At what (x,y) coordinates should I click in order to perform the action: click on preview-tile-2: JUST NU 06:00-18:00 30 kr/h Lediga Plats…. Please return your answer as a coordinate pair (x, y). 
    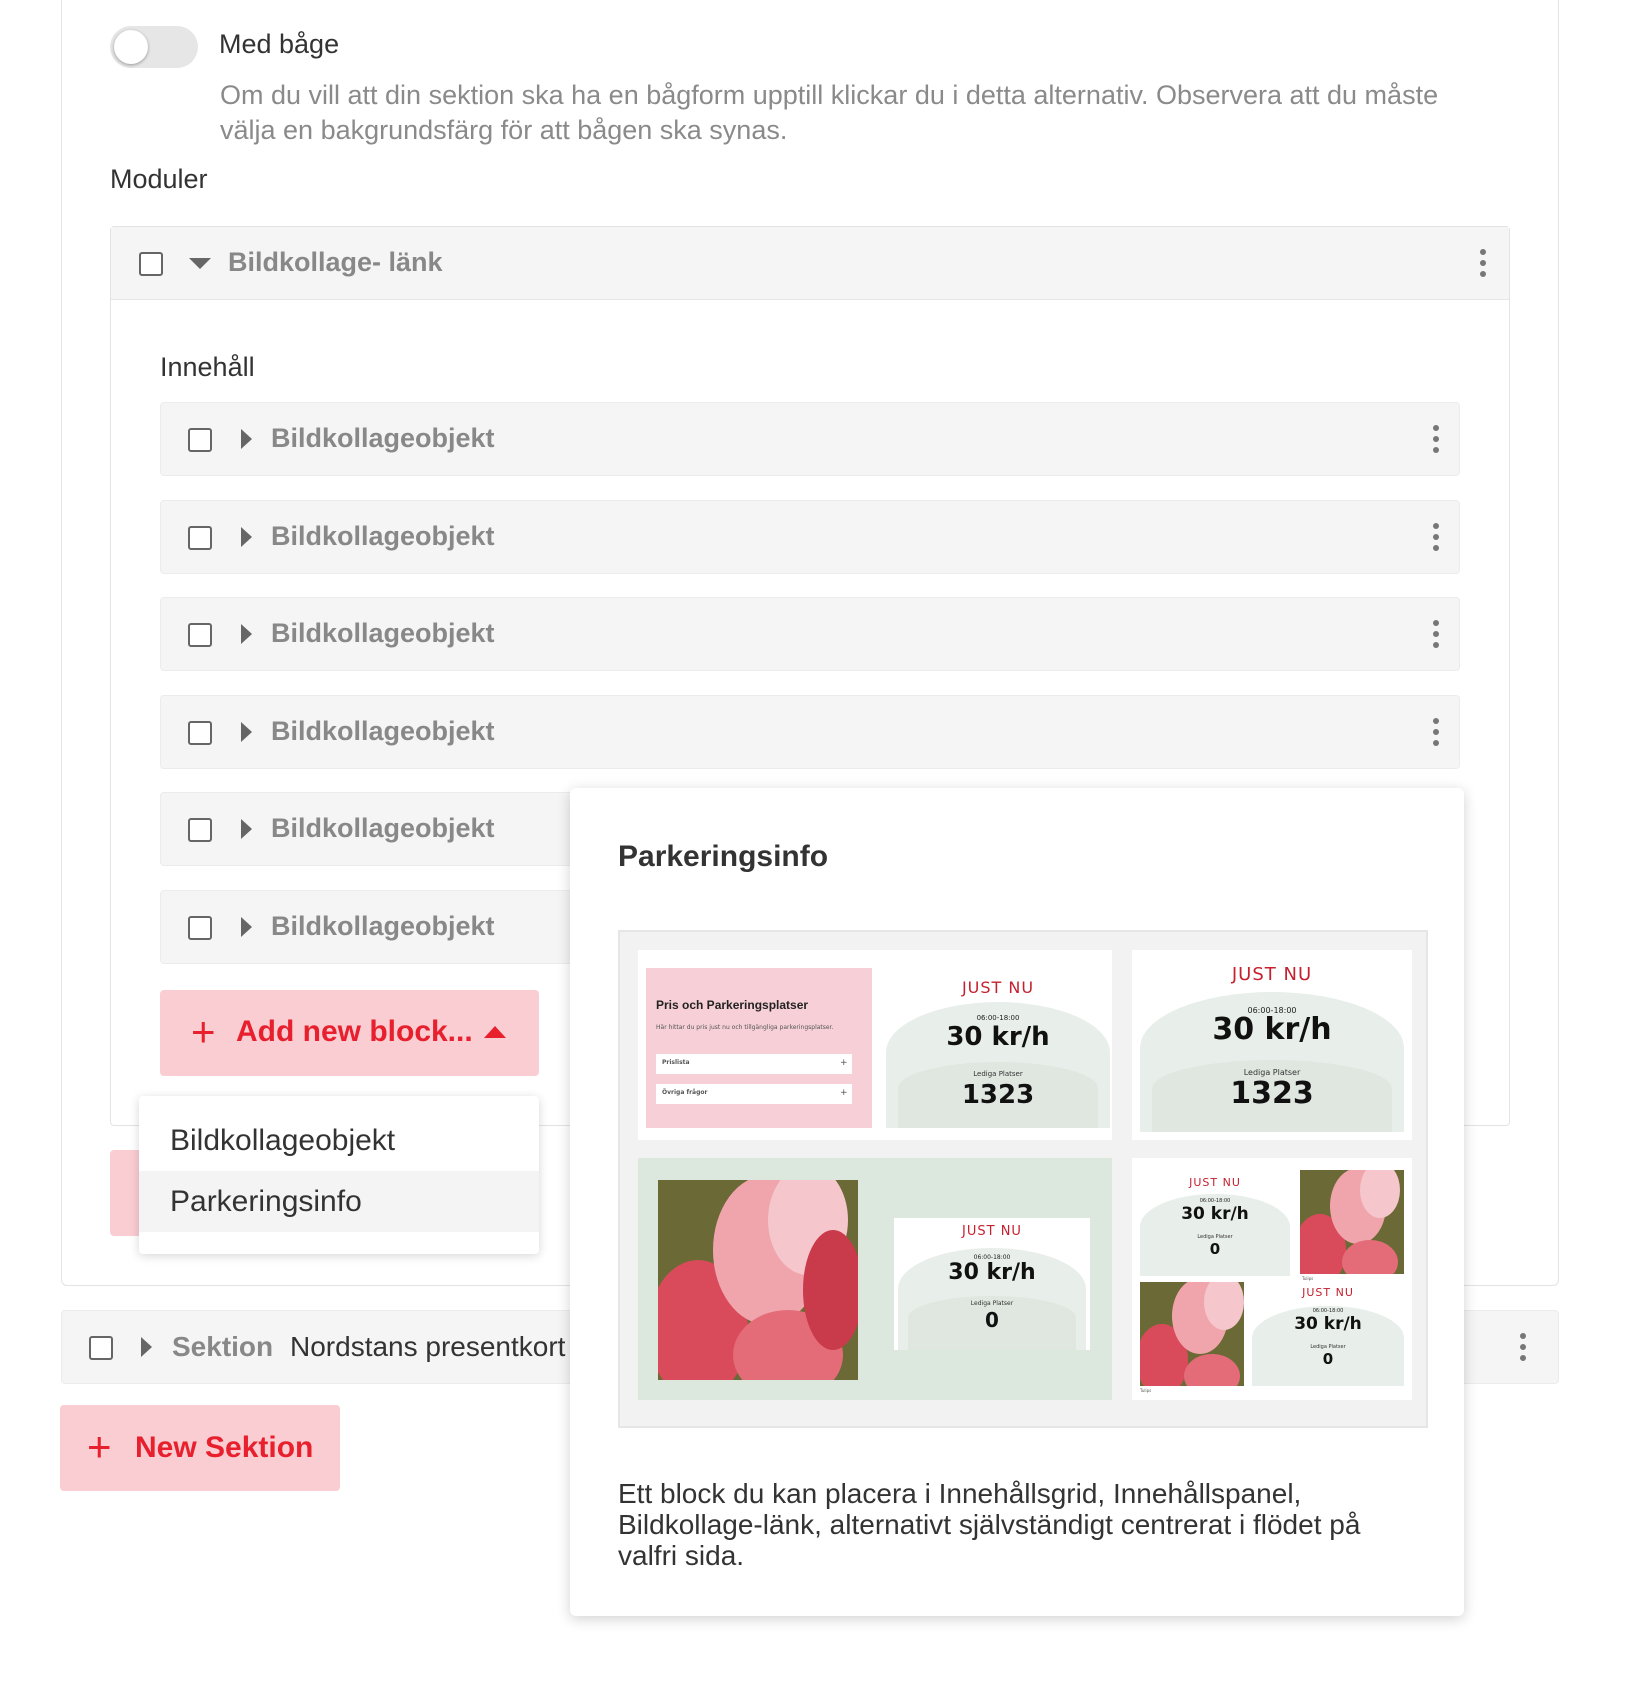
    Looking at the image, I should click on (1272, 1045).